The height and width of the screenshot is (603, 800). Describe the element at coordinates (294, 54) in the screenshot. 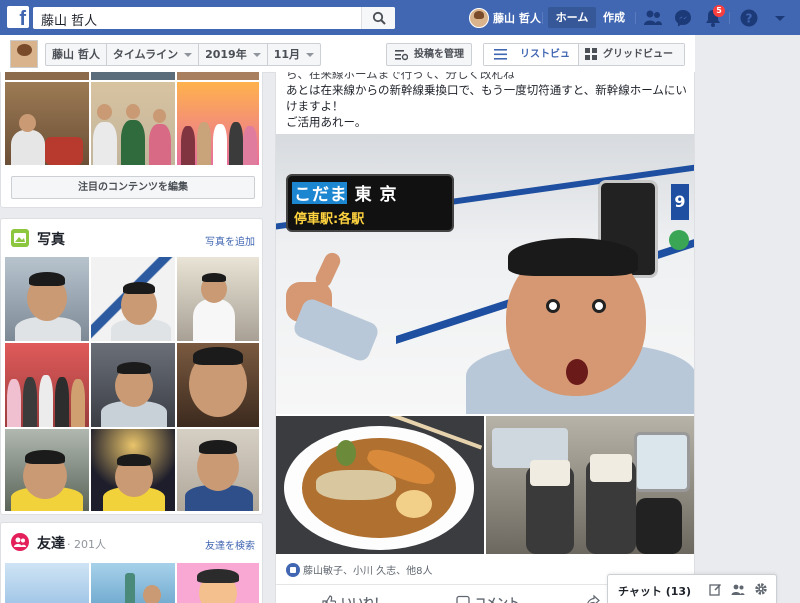

I see `month-dropdown: 11月` at that location.